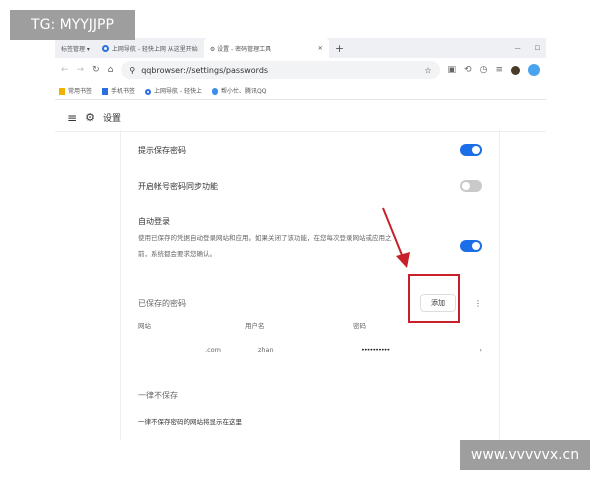  Describe the element at coordinates (525, 455) in the screenshot. I see `watermark-bottom: www.vvvvvx.cn` at that location.